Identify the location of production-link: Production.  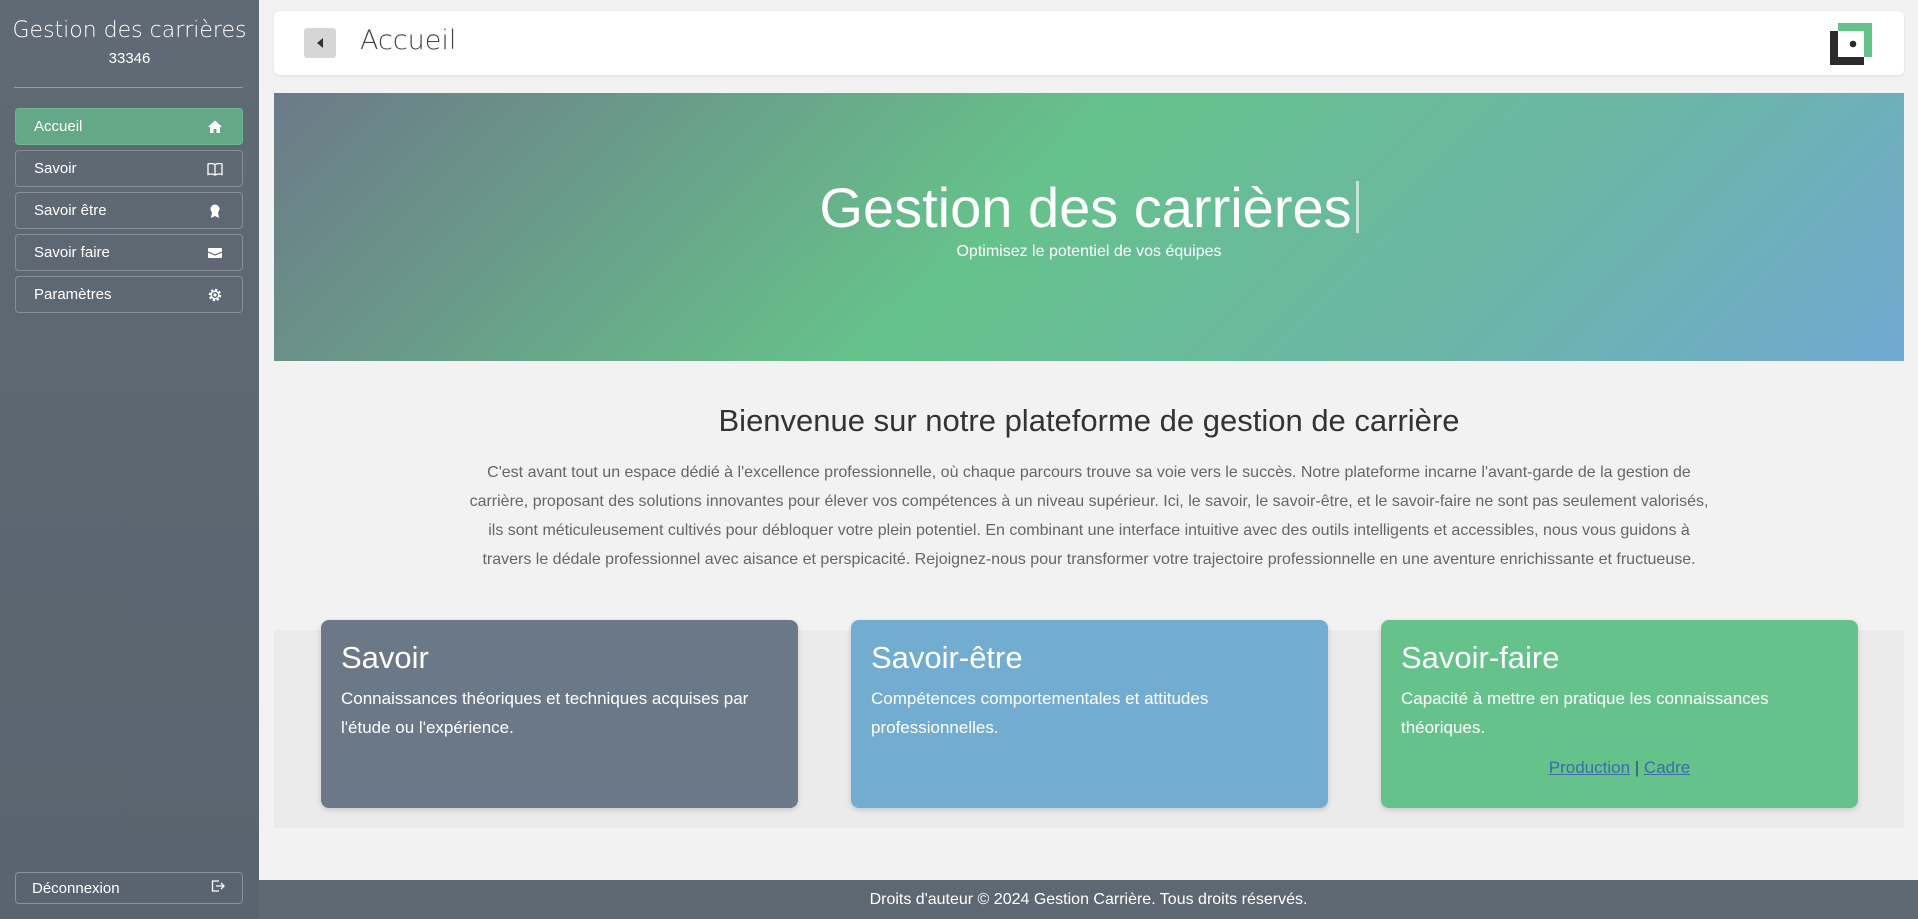
(1589, 767).